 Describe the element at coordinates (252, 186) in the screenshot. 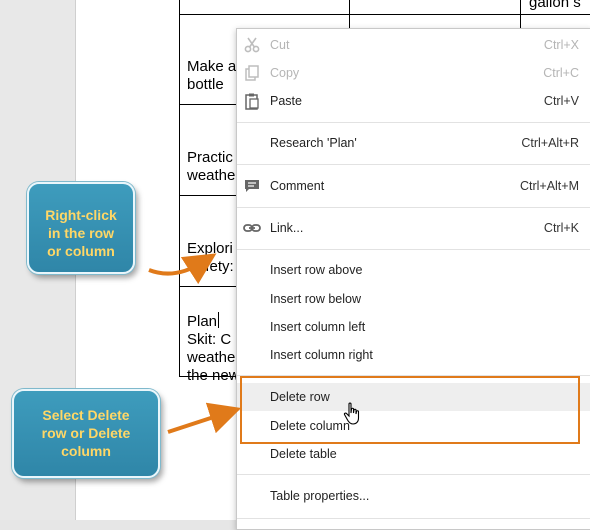

I see `comment-icon` at that location.